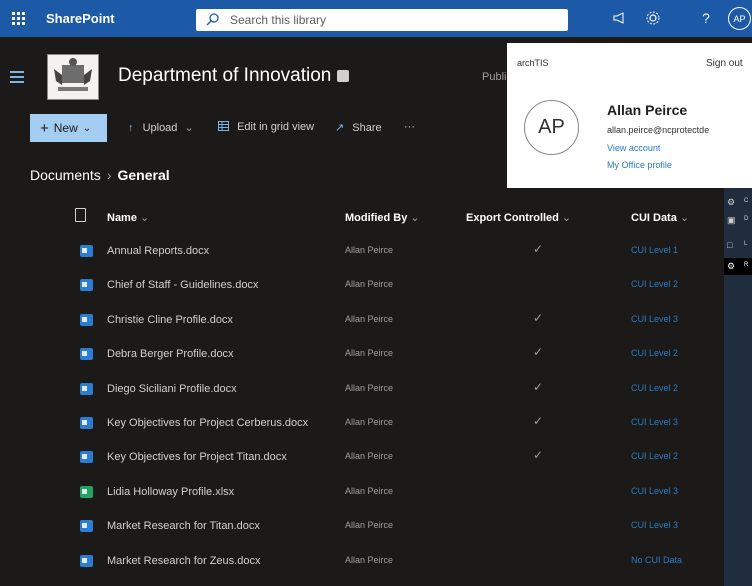 The image size is (752, 586). I want to click on column-header-export-controlled: Export Controlled ⌄, so click(518, 217).